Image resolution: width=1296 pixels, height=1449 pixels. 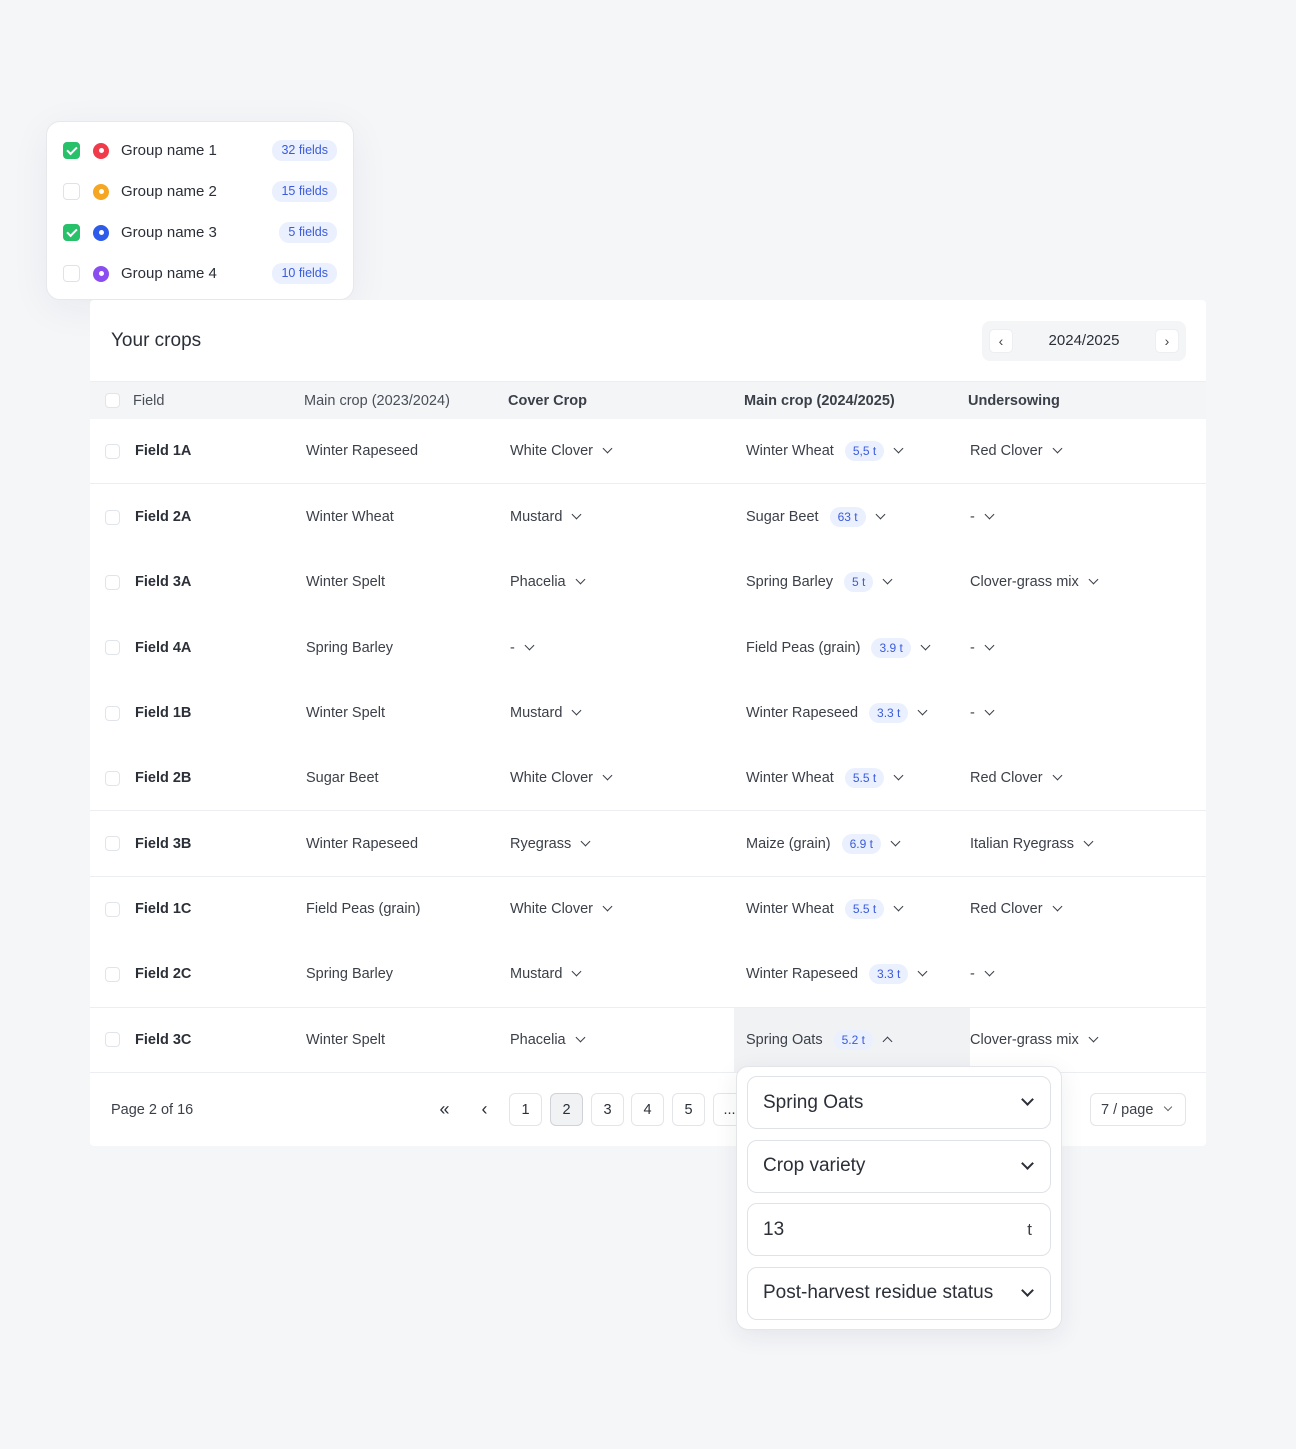 What do you see at coordinates (484, 1109) in the screenshot?
I see `prev-page-icon: ‹` at bounding box center [484, 1109].